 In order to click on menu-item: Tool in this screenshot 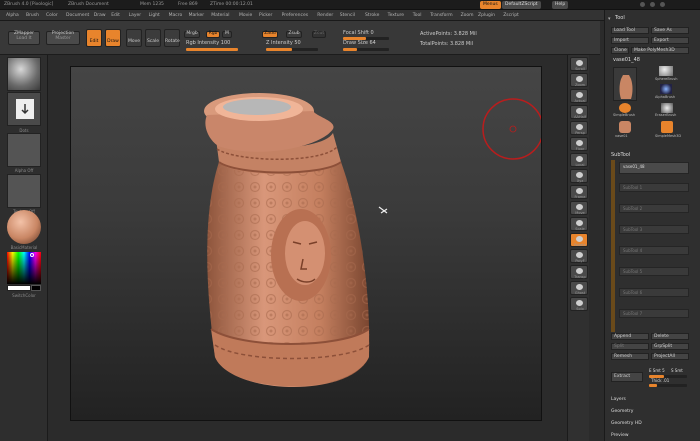, I will do `click(417, 15)`.